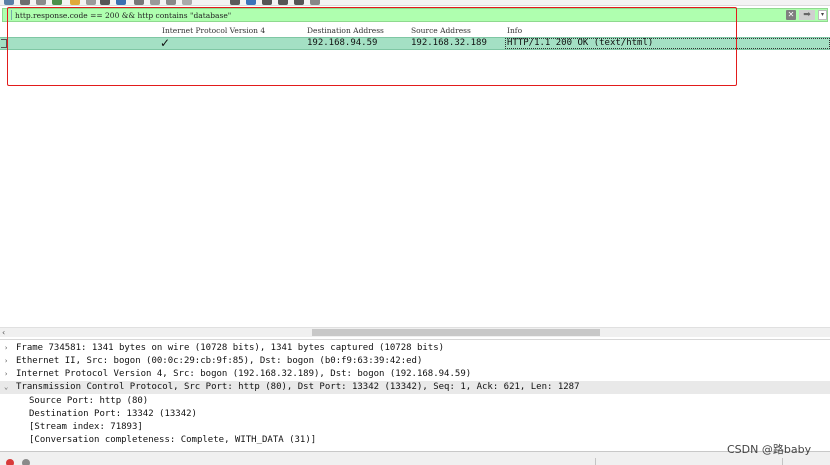 The width and height of the screenshot is (830, 465). Describe the element at coordinates (3, 332) in the screenshot. I see `scroll-left-chevron-icon: ‹` at that location.